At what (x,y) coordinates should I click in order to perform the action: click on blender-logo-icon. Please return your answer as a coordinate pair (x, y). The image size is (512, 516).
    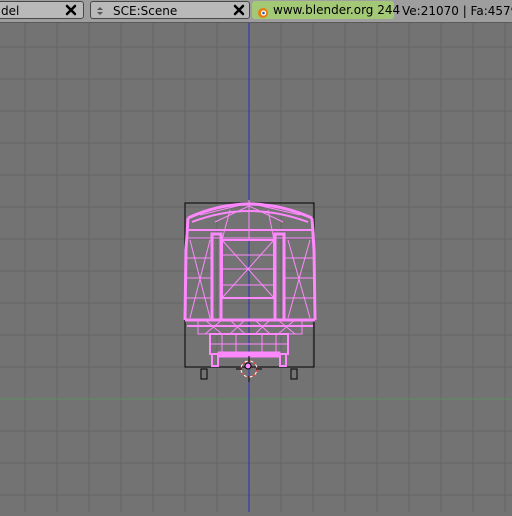
    Looking at the image, I should click on (263, 13).